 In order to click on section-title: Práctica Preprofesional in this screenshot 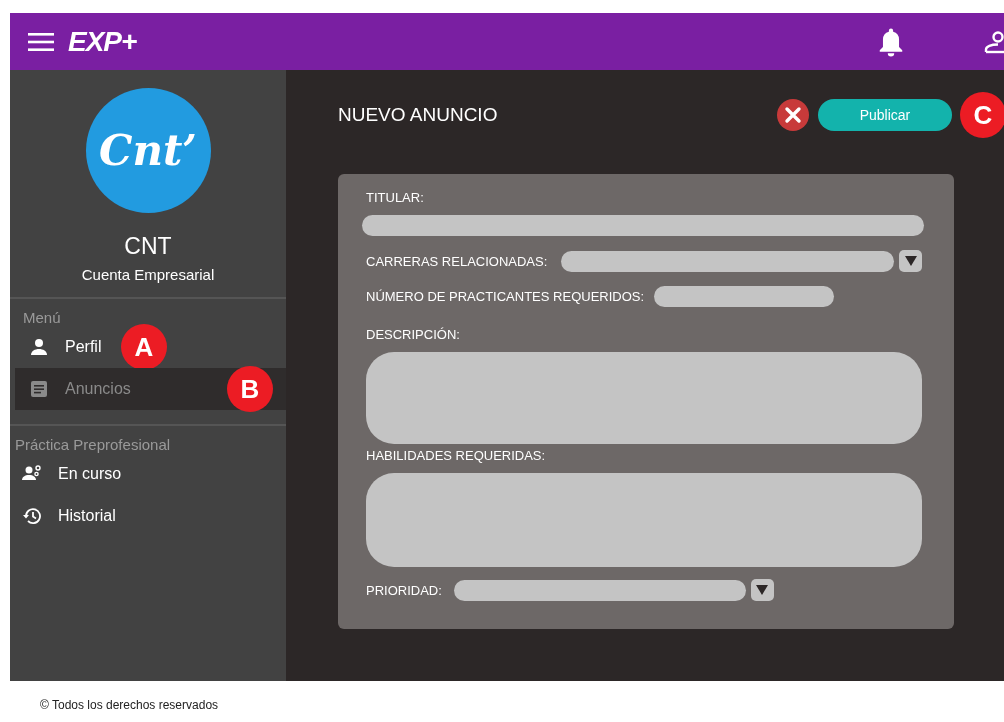, I will do `click(93, 444)`.